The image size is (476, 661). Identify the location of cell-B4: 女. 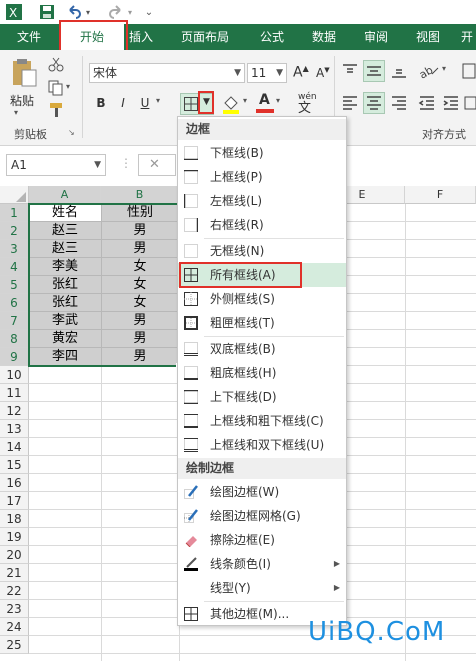
(140, 267).